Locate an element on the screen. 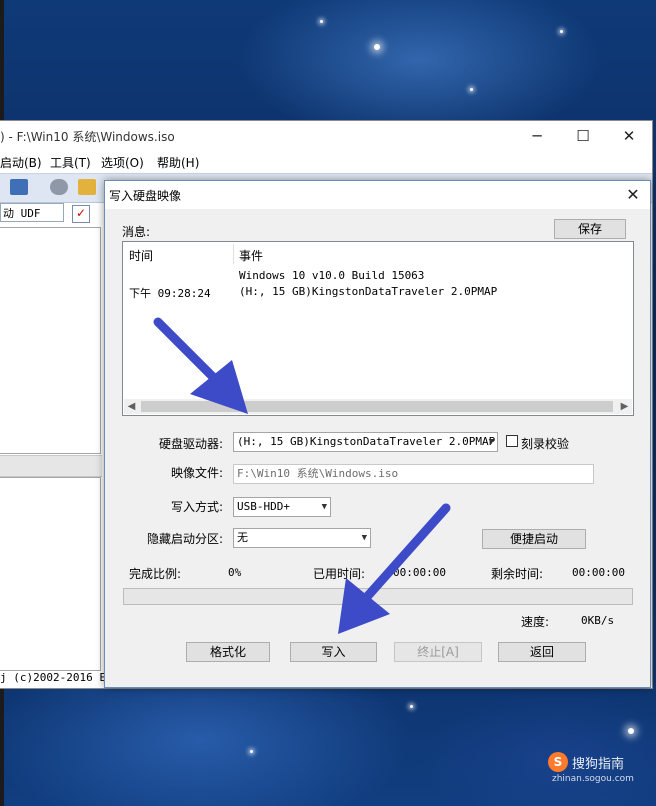 This screenshot has height=806, width=656. stop-button: 终止[A] is located at coordinates (438, 652).